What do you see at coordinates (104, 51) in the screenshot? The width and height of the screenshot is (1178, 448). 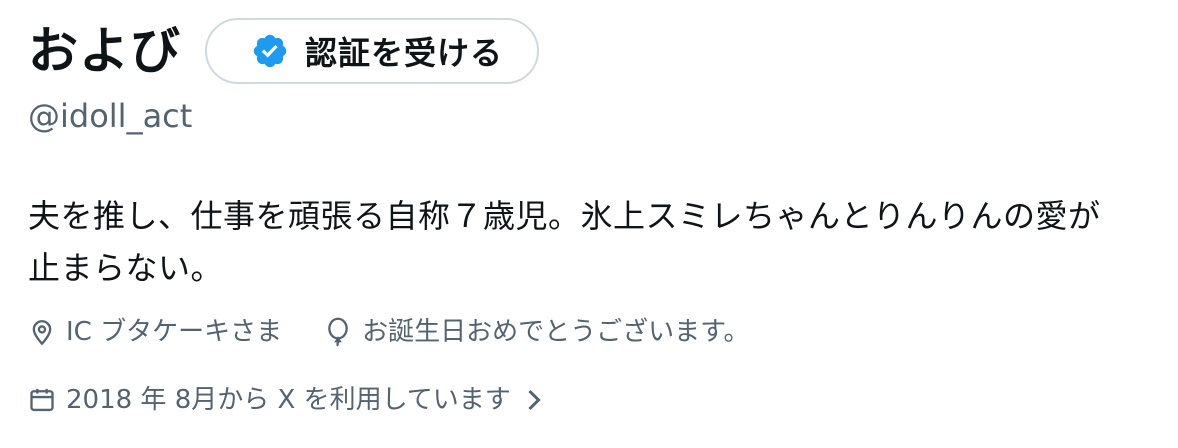 I see `display-name: および` at bounding box center [104, 51].